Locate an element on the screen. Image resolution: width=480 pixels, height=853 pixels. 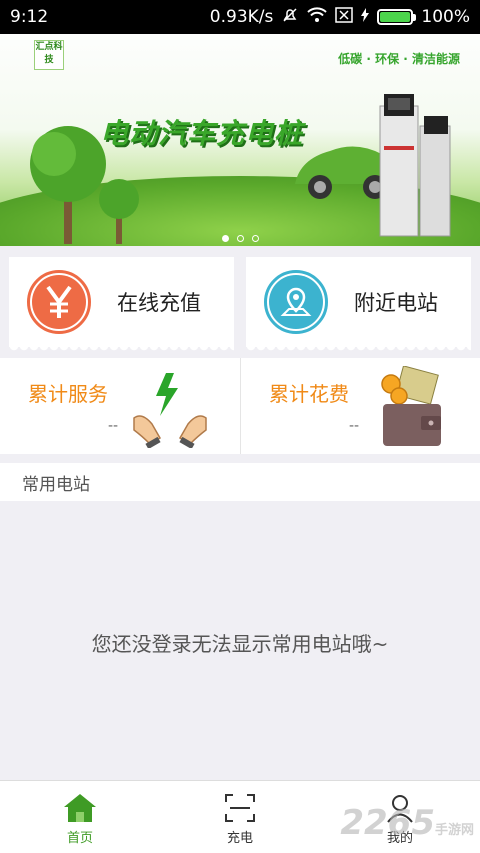
status-right: 0.93K/s 100% is located at coordinates (340, 17).